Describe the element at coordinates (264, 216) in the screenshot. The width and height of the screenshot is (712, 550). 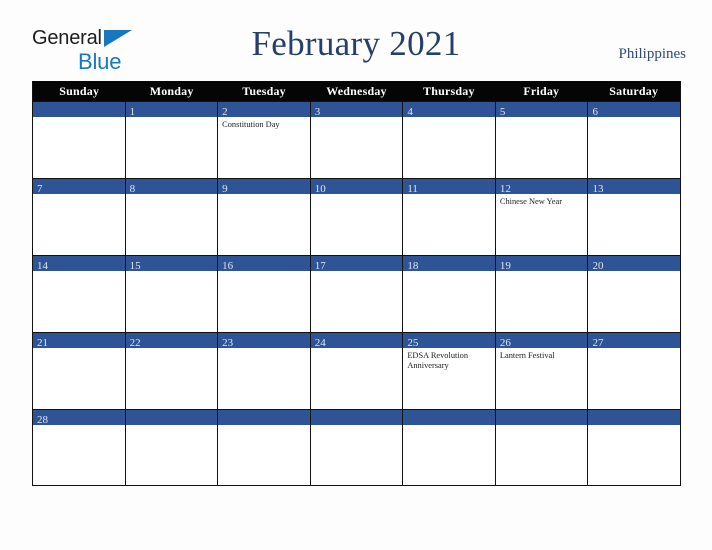
I see `calendar-day-cell: 9` at that location.